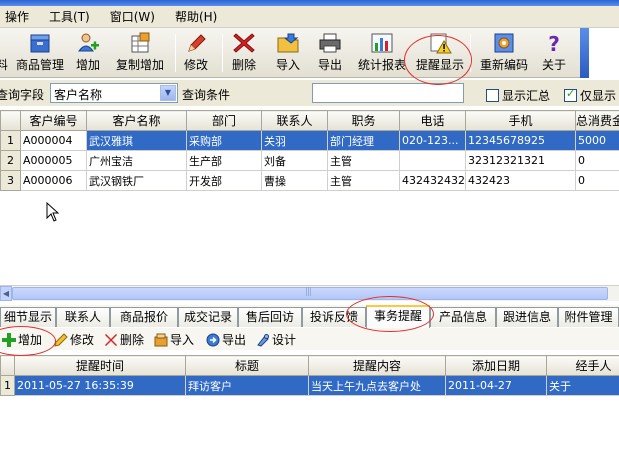 Image resolution: width=619 pixels, height=464 pixels. Describe the element at coordinates (247, 365) in the screenshot. I see `column-header: 标题` at that location.